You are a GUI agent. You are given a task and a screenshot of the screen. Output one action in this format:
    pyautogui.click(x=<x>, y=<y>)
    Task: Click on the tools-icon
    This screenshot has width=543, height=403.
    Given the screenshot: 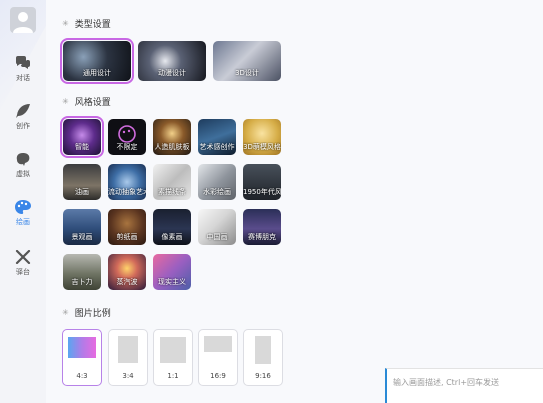 What is the action you would take?
    pyautogui.click(x=23, y=257)
    